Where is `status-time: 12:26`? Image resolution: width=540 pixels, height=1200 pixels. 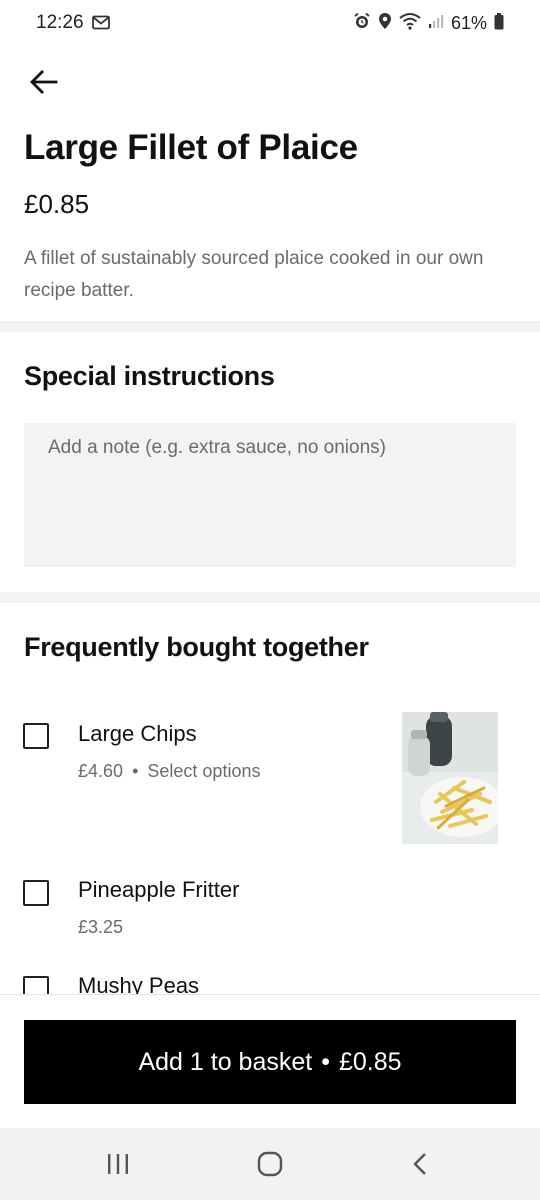
status-time: 12:26 is located at coordinates (60, 22).